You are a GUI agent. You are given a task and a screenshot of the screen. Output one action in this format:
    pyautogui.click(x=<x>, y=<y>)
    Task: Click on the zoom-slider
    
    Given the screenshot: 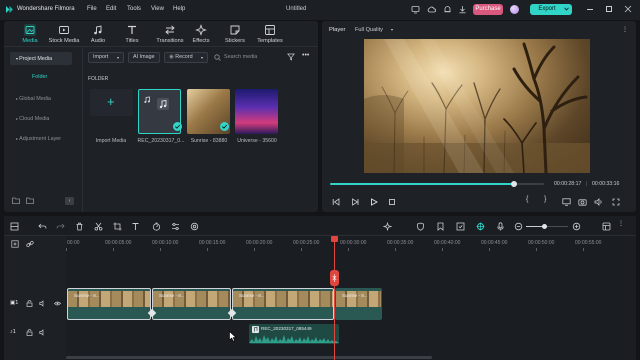 What is the action you would take?
    pyautogui.click(x=547, y=226)
    